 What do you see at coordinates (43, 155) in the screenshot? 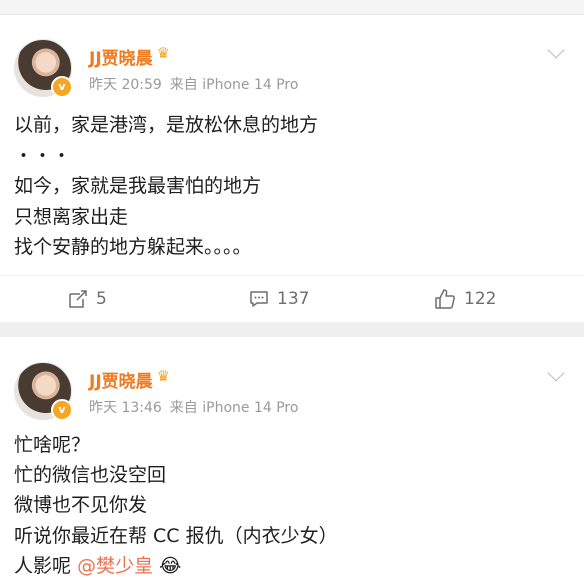
I see `post-text-line: ・・・` at bounding box center [43, 155].